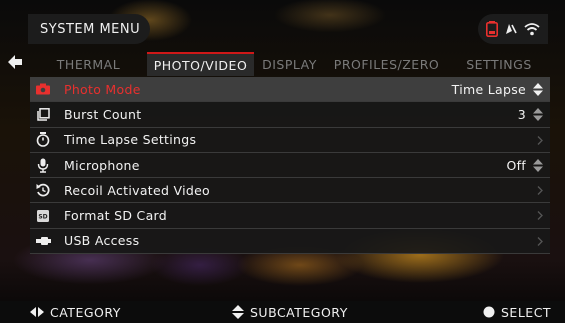 Image resolution: width=565 pixels, height=323 pixels. I want to click on svg-text: SD, so click(42, 216).